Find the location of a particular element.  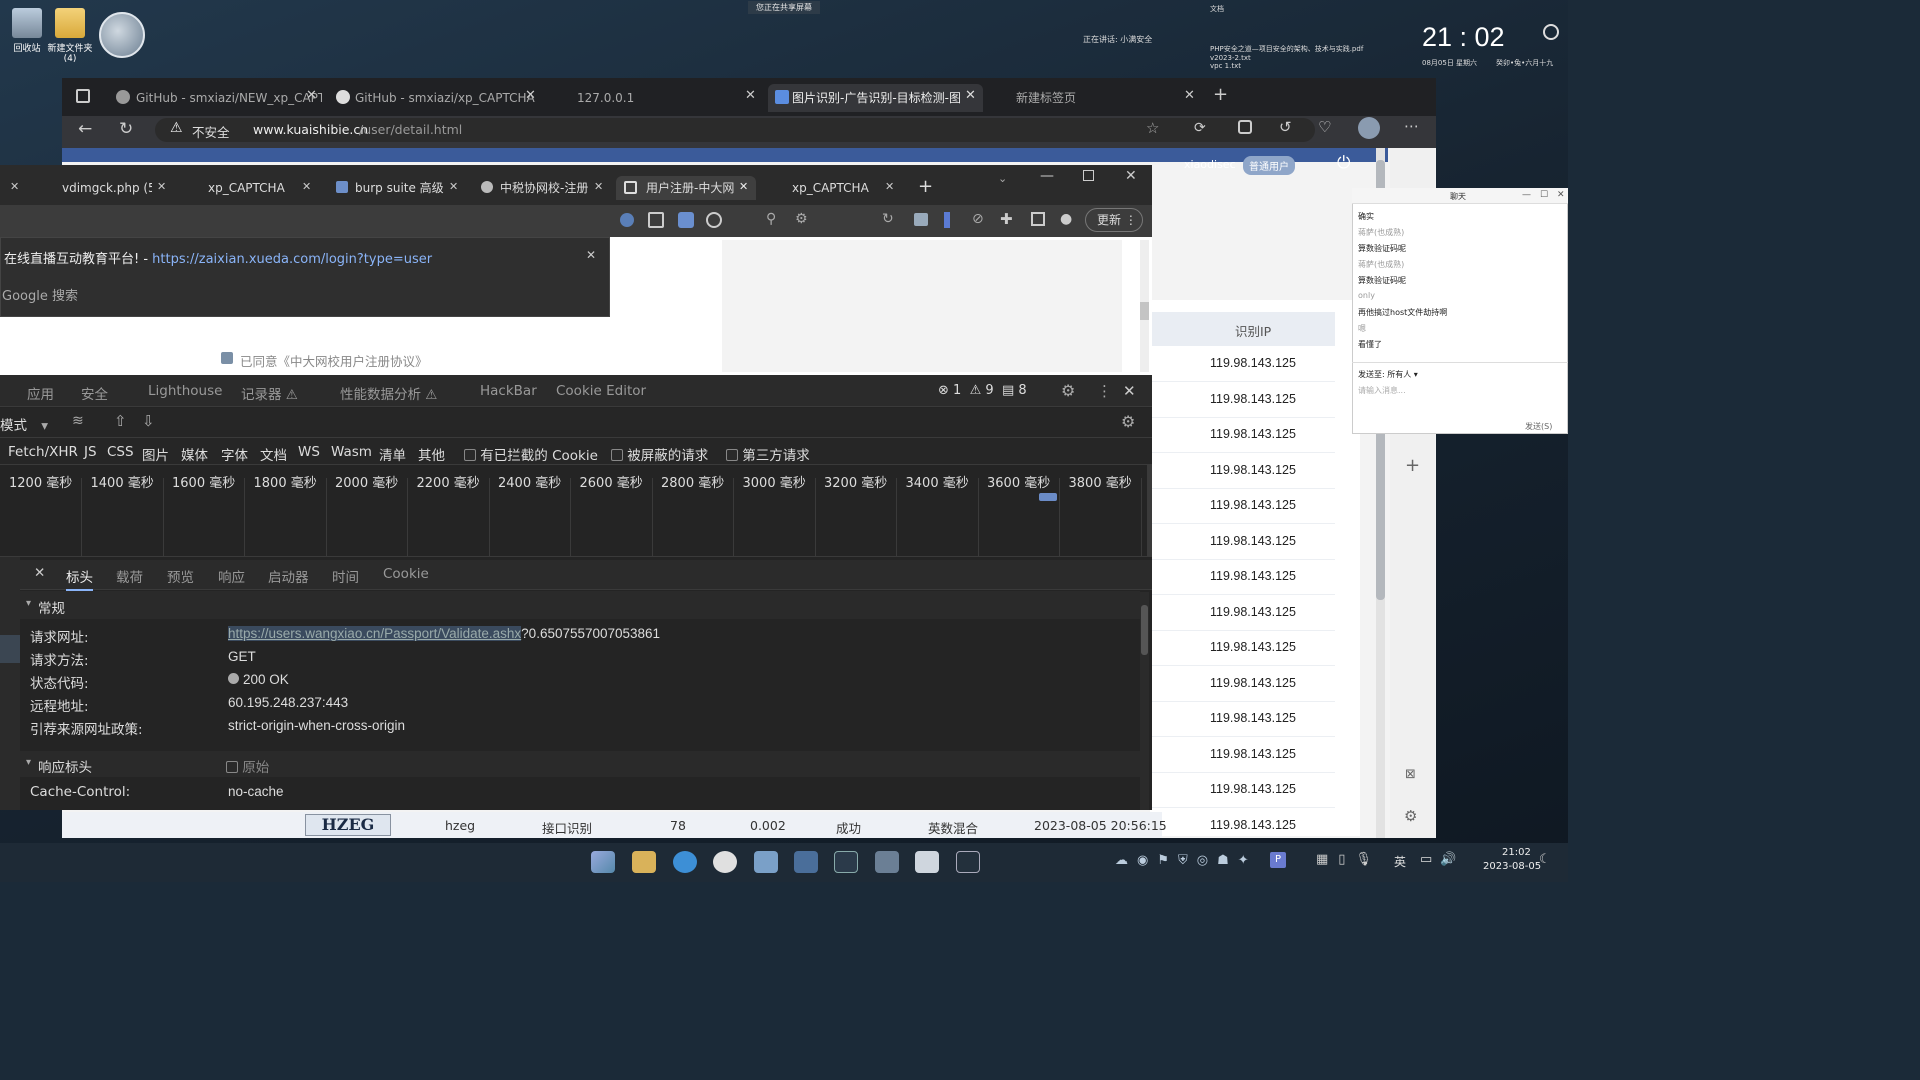

omnibox-google-search: Google 搜索 is located at coordinates (40, 294).